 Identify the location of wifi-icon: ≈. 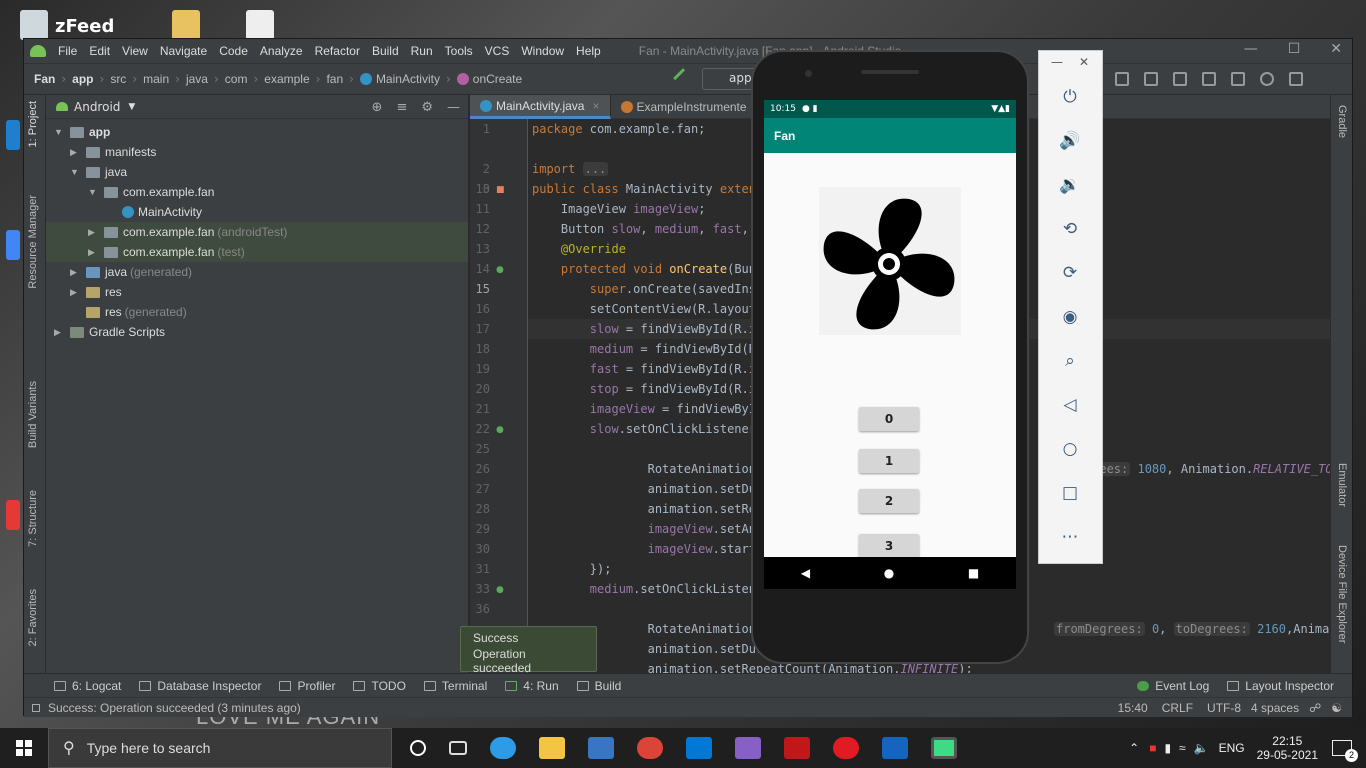
(1182, 748).